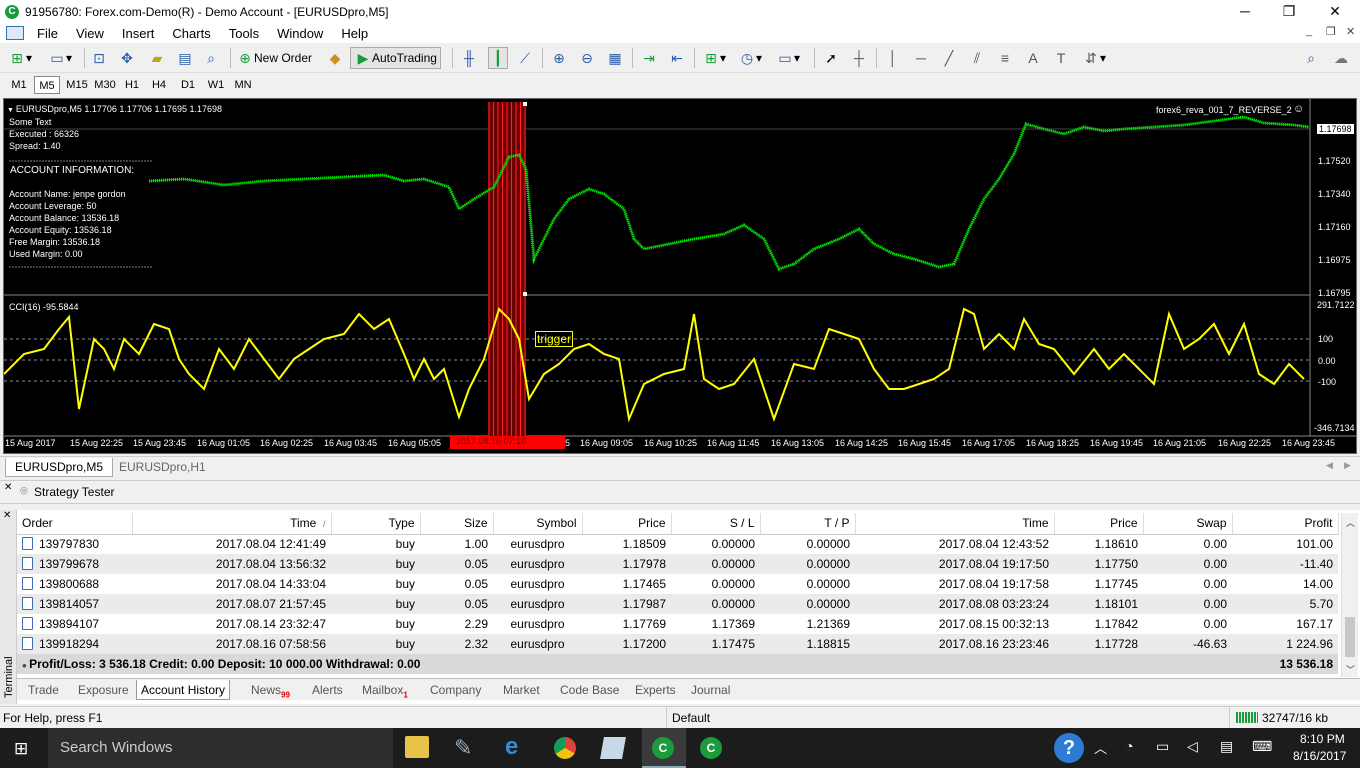 Image resolution: width=1360 pixels, height=768 pixels. What do you see at coordinates (587, 58) in the screenshot?
I see `zoom-out-button: ⊖` at bounding box center [587, 58].